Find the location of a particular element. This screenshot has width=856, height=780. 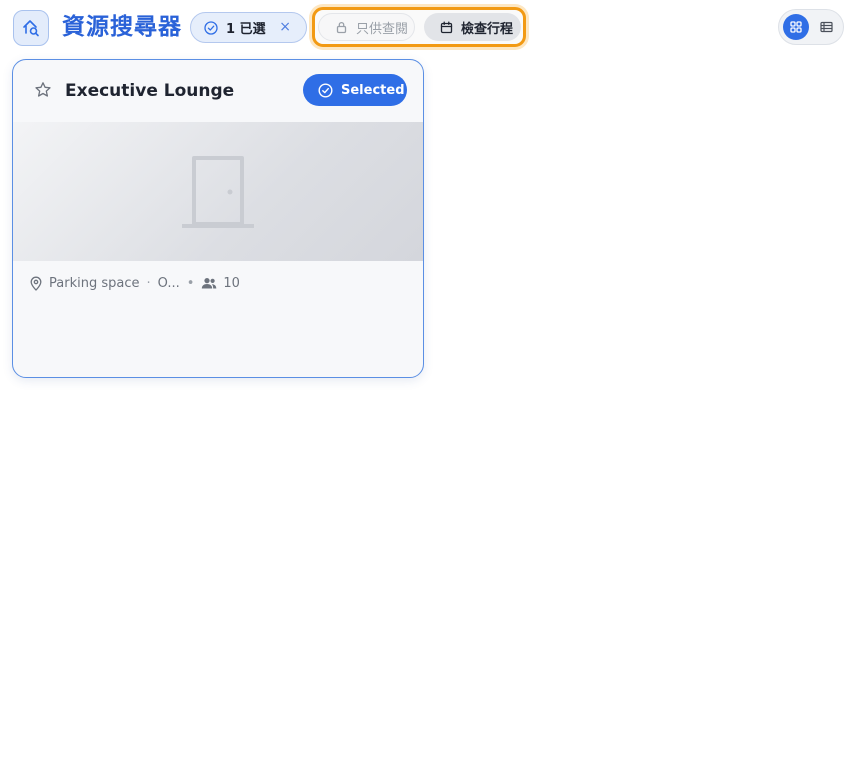

readonly-mode-button: 只供查閱 is located at coordinates (366, 27).